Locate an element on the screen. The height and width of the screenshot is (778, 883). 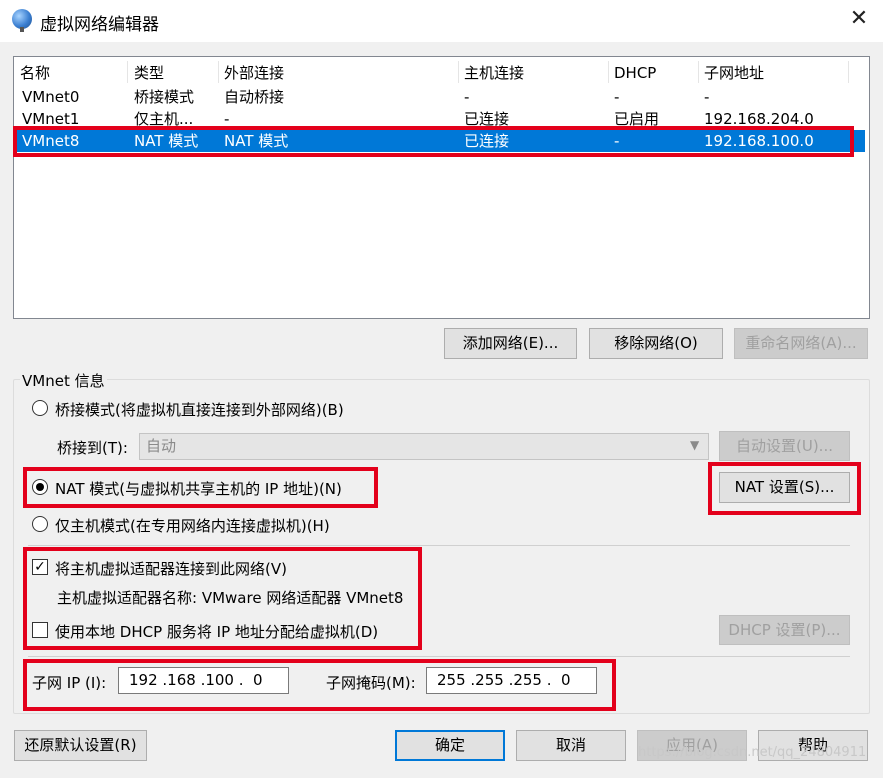
remove-network-button: 移除网络(O) is located at coordinates (656, 343).